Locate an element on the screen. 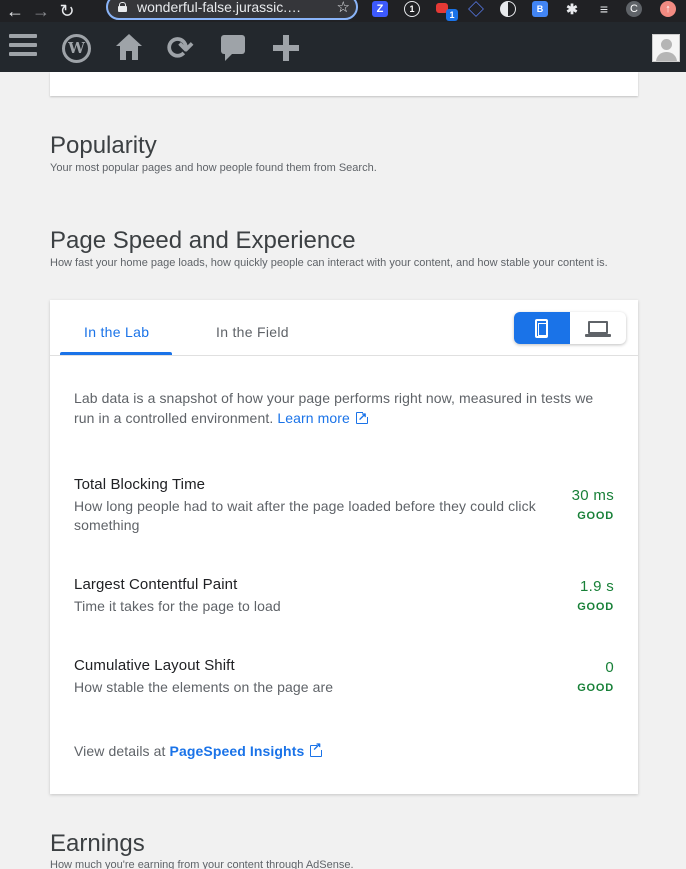  device-toggle is located at coordinates (570, 328).